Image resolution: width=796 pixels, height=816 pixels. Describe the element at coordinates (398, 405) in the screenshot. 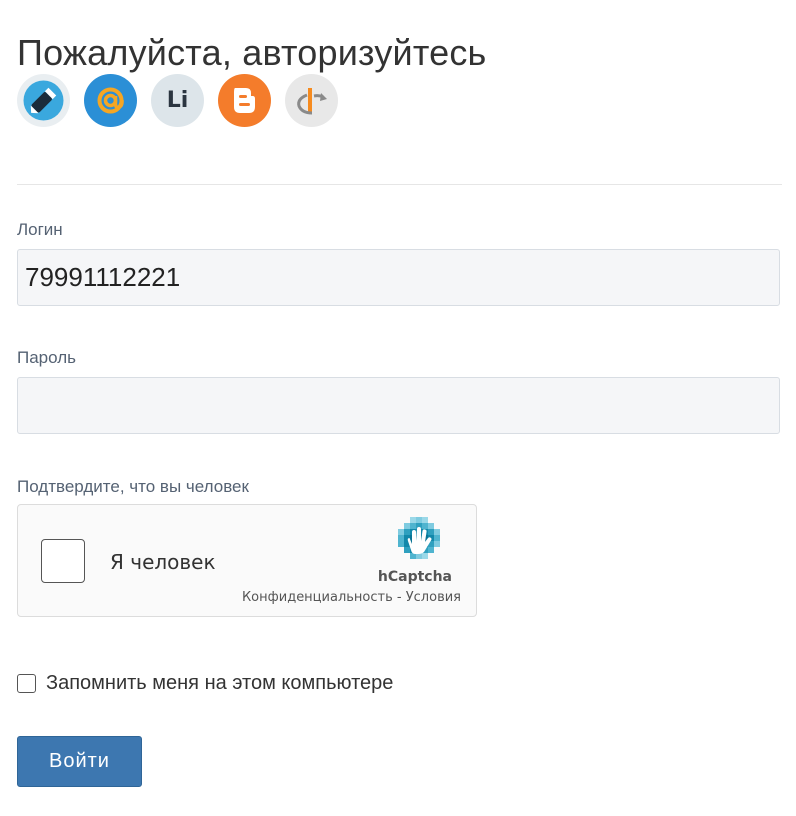

I see `password-input` at that location.